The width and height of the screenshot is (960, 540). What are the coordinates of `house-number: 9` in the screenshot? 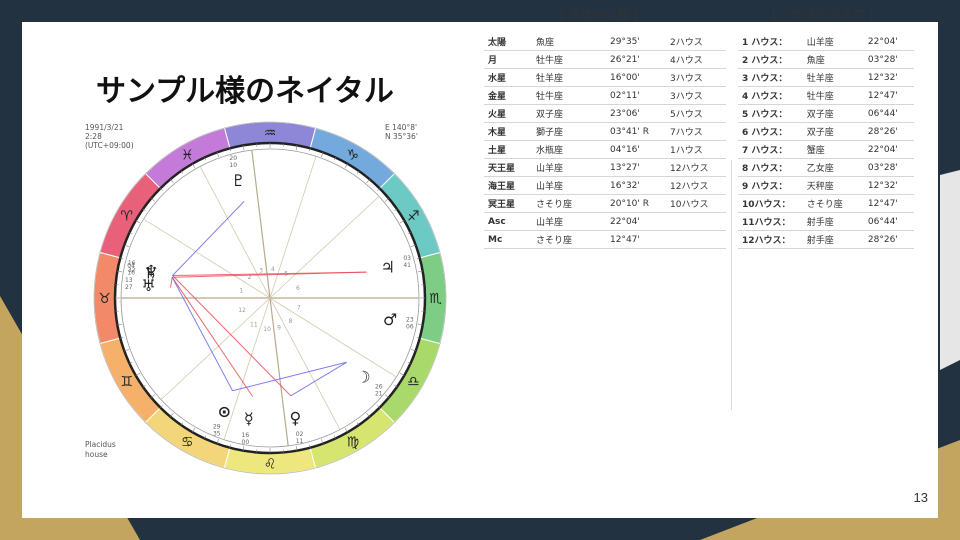 It's located at (279, 328).